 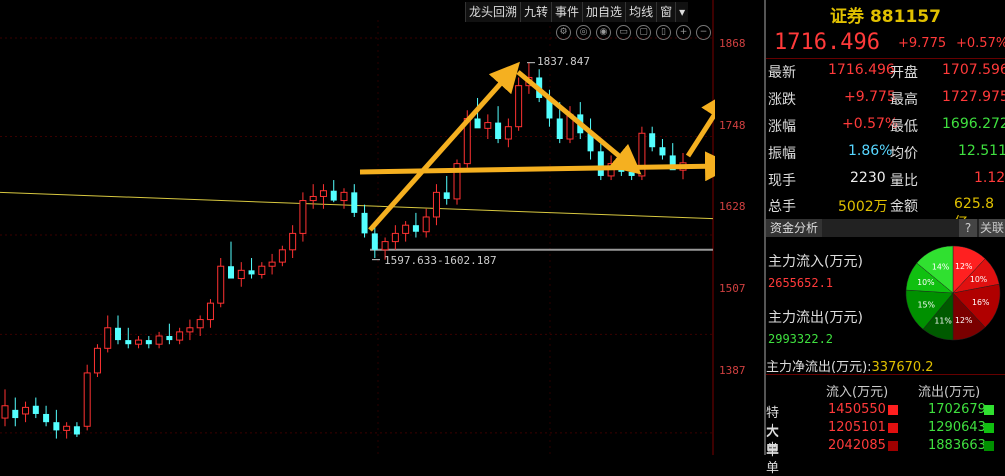 I want to click on pie-label: 12%, so click(x=963, y=266).